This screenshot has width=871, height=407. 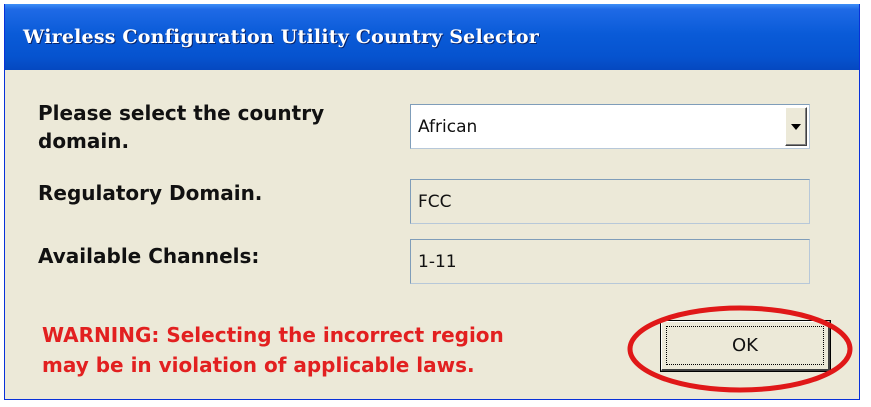 I want to click on country-domain-label: Please select the country domain., so click(x=181, y=127).